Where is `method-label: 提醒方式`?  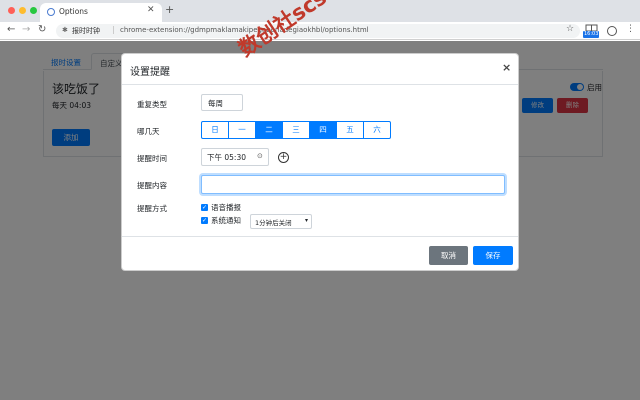 method-label: 提醒方式 is located at coordinates (152, 208).